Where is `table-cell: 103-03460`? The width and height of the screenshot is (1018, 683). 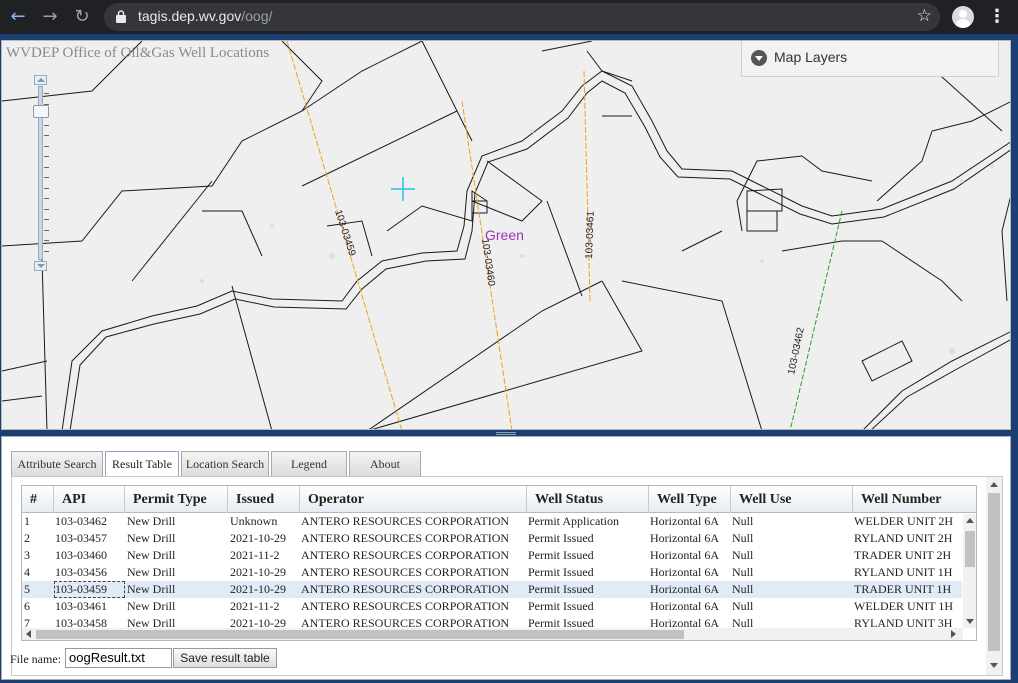 table-cell: 103-03460 is located at coordinates (89, 555).